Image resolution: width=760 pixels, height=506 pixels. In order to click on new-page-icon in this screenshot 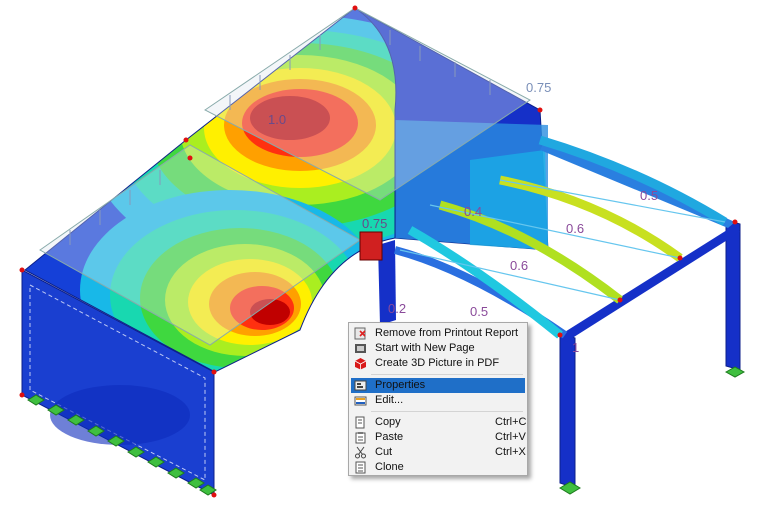, I will do `click(360, 348)`.